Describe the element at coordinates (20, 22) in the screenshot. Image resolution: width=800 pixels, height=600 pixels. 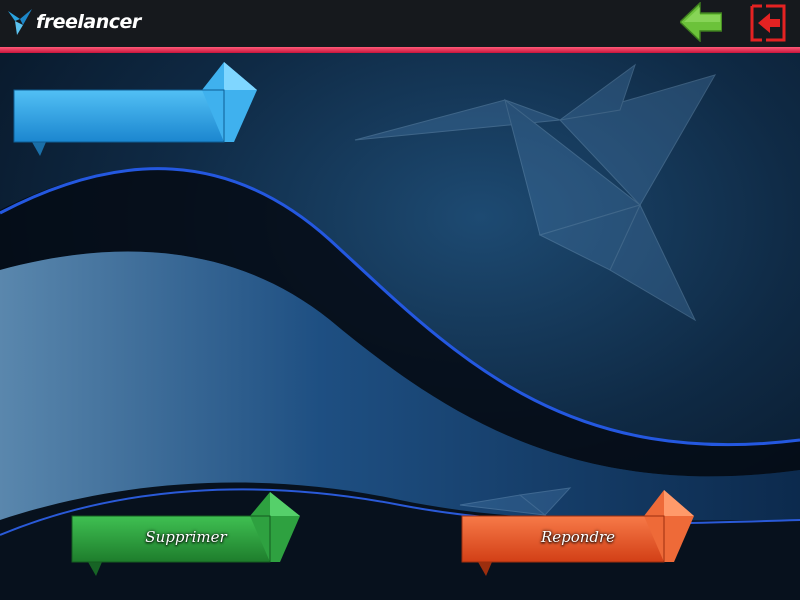
I see `bird-icon` at that location.